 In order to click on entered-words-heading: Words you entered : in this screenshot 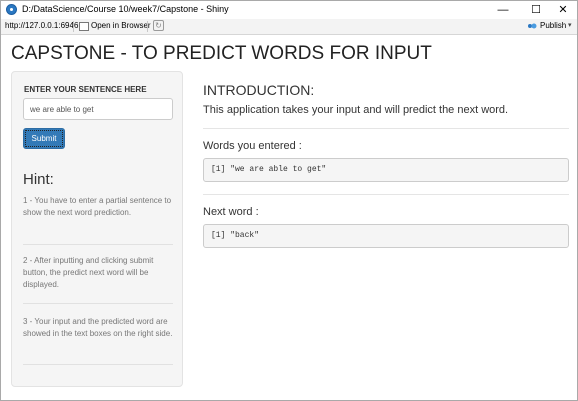, I will do `click(252, 146)`.